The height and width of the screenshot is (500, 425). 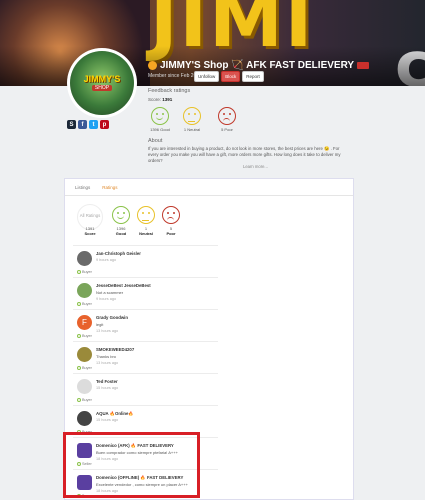 What do you see at coordinates (171, 215) in the screenshot?
I see `poor-filter-icon` at bounding box center [171, 215].